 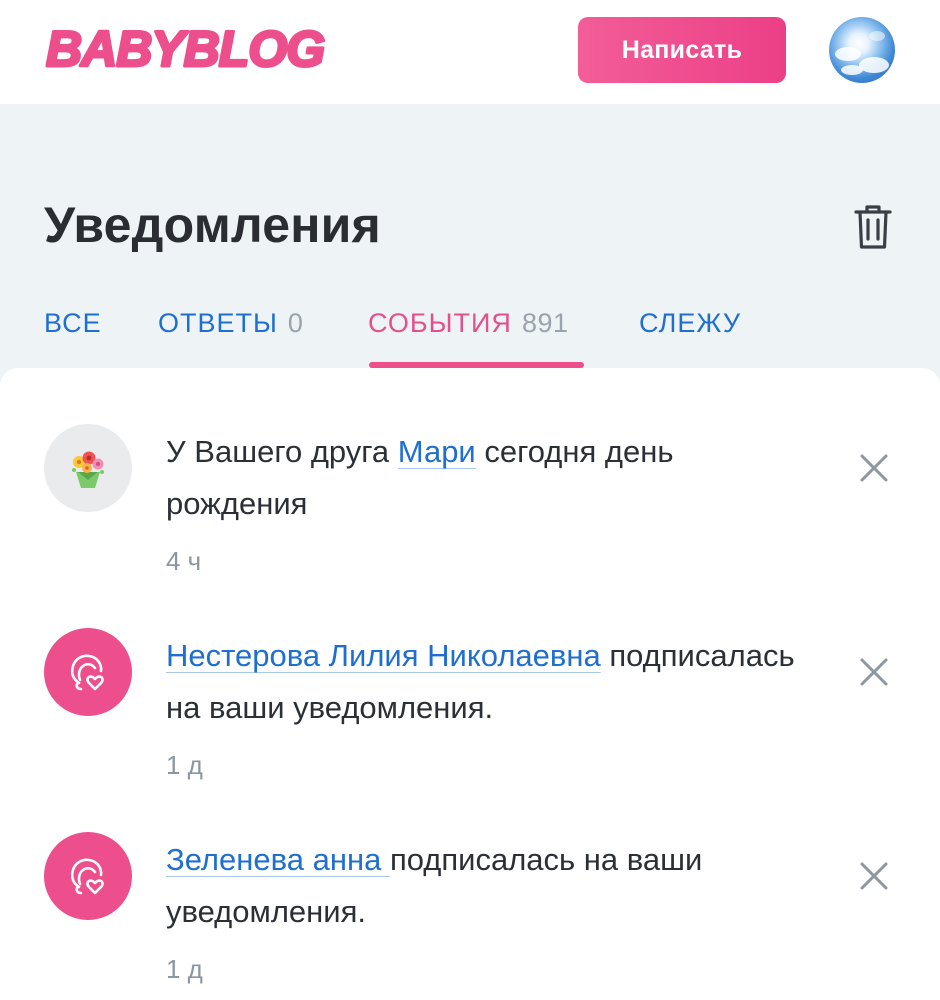 What do you see at coordinates (282, 451) in the screenshot?
I see `notification-prefix: У Вашего друга` at bounding box center [282, 451].